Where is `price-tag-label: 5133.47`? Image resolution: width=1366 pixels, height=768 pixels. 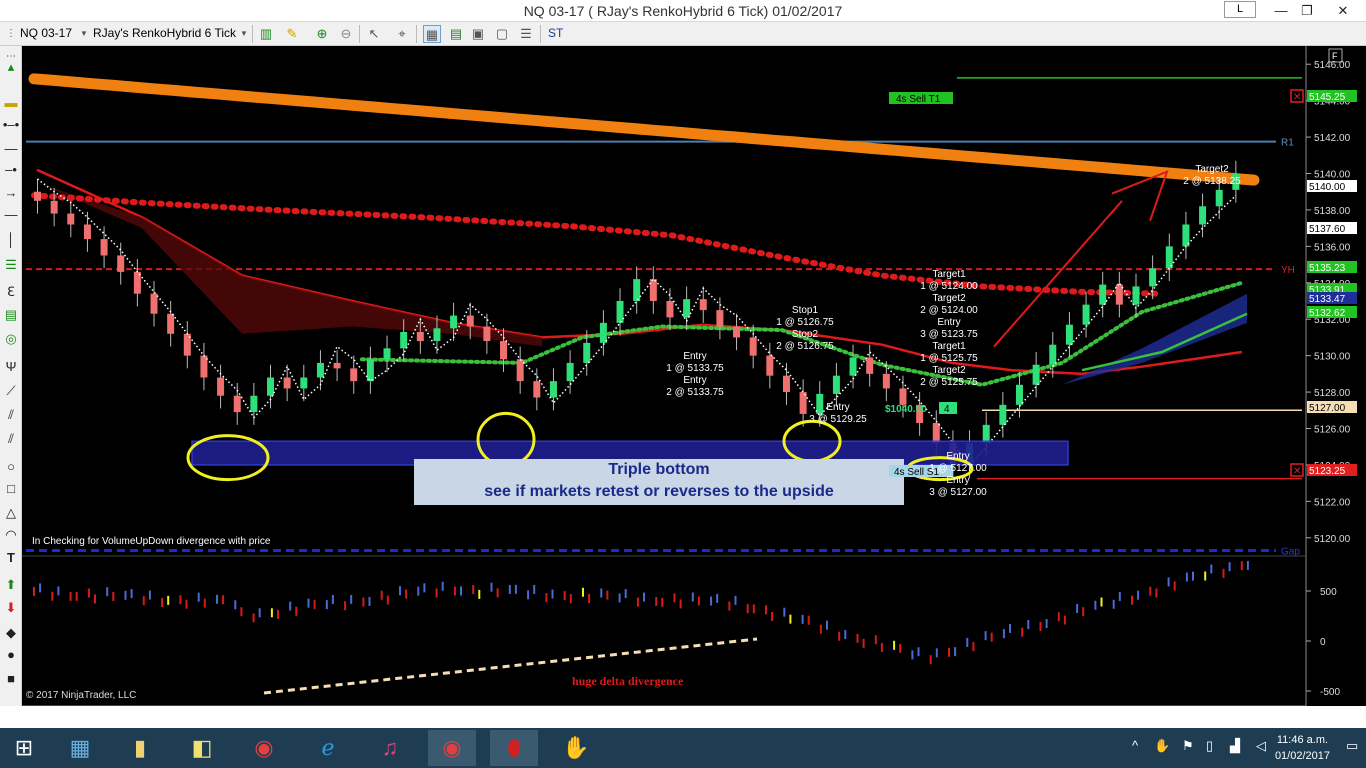 price-tag-label: 5133.47 is located at coordinates (1327, 299).